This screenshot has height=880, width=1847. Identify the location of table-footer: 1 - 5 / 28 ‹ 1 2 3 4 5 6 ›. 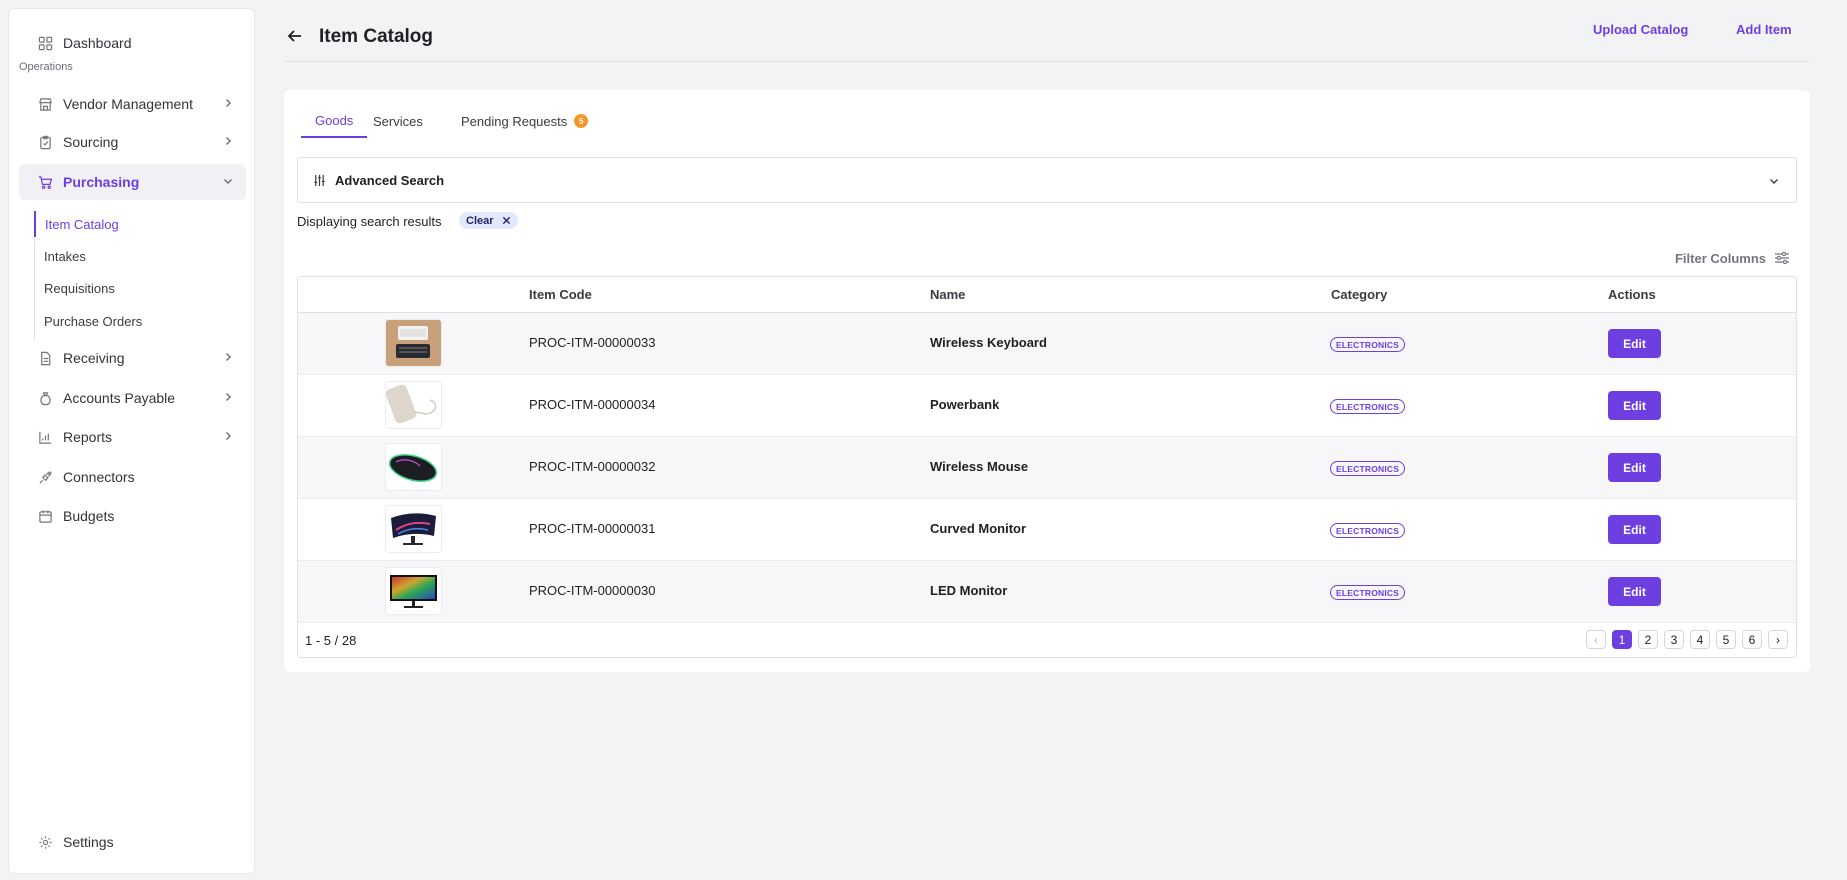
(1047, 639).